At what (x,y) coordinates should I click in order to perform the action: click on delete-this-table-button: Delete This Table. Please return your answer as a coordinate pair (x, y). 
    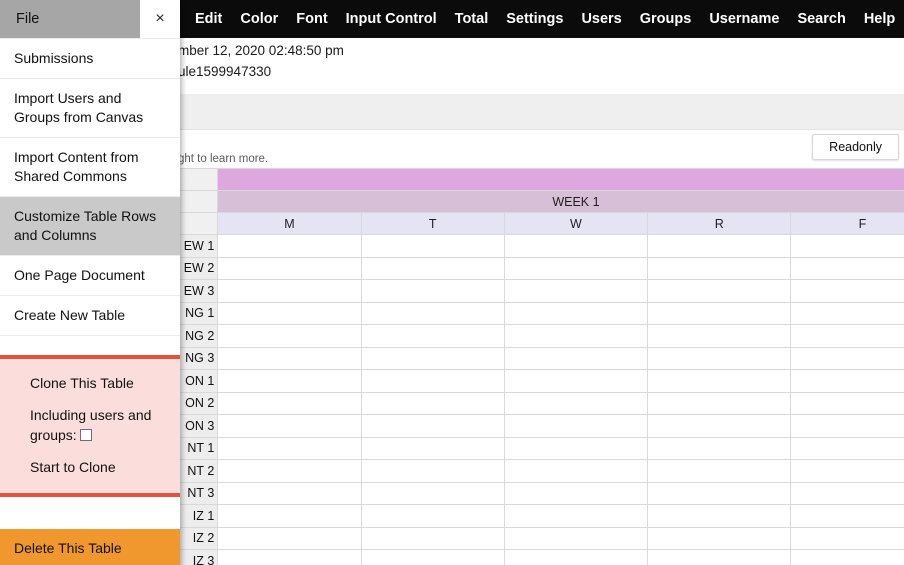
    Looking at the image, I should click on (90, 547).